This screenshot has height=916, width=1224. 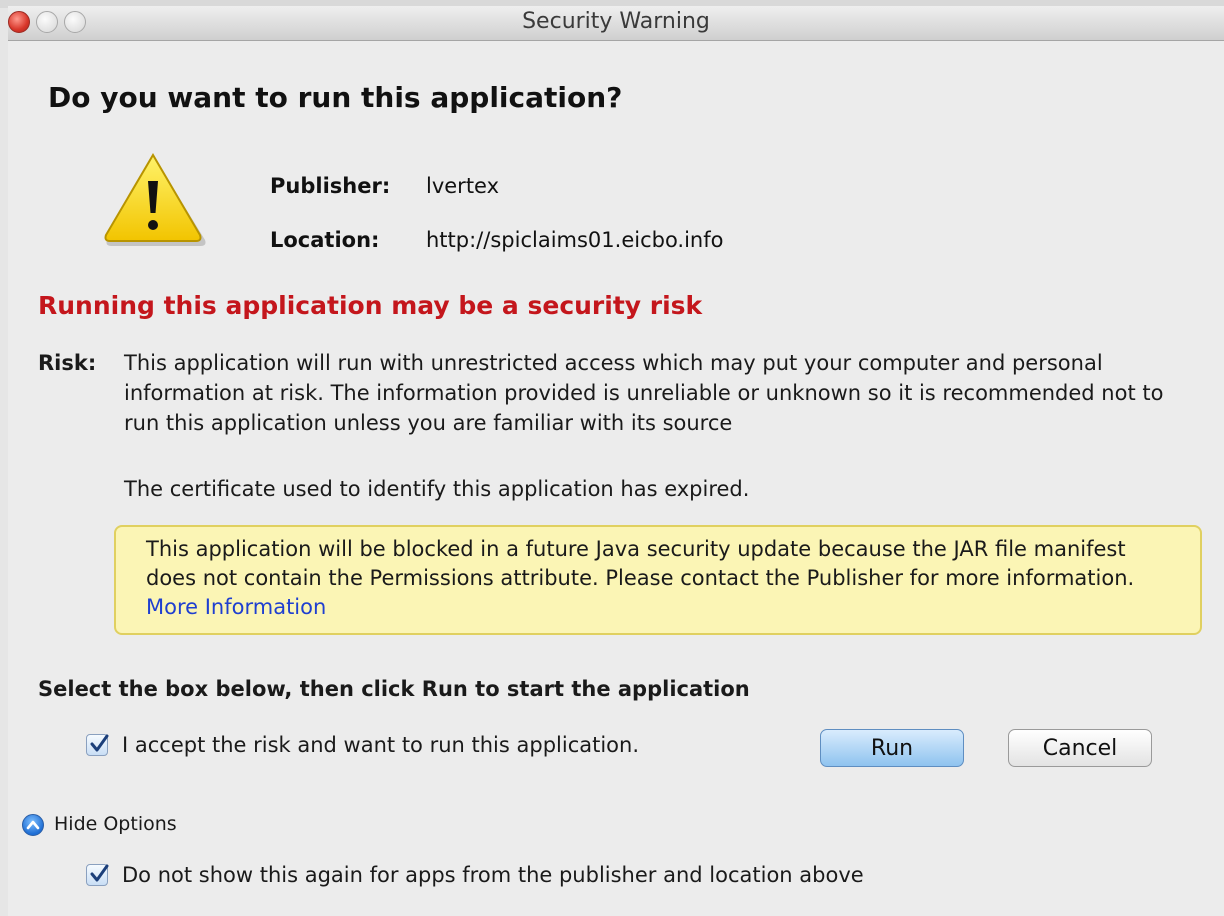 What do you see at coordinates (67, 363) in the screenshot?
I see `risk-label: Risk:` at bounding box center [67, 363].